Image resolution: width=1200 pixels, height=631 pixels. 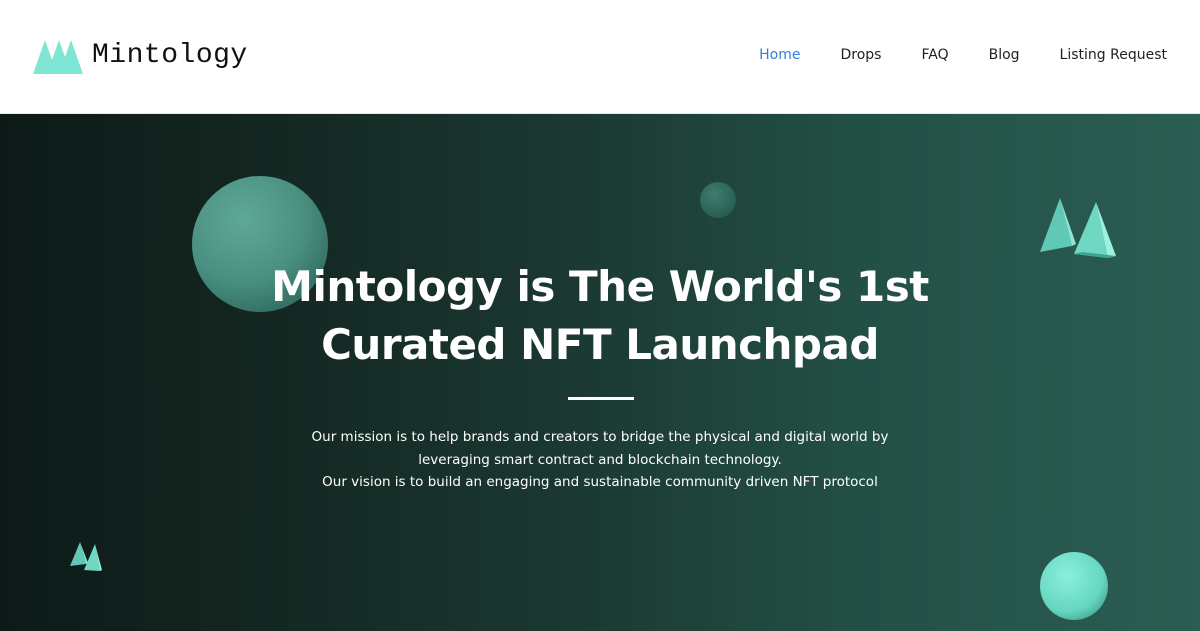 What do you see at coordinates (1113, 55) in the screenshot?
I see `nav-listing-request: Listing Request` at bounding box center [1113, 55].